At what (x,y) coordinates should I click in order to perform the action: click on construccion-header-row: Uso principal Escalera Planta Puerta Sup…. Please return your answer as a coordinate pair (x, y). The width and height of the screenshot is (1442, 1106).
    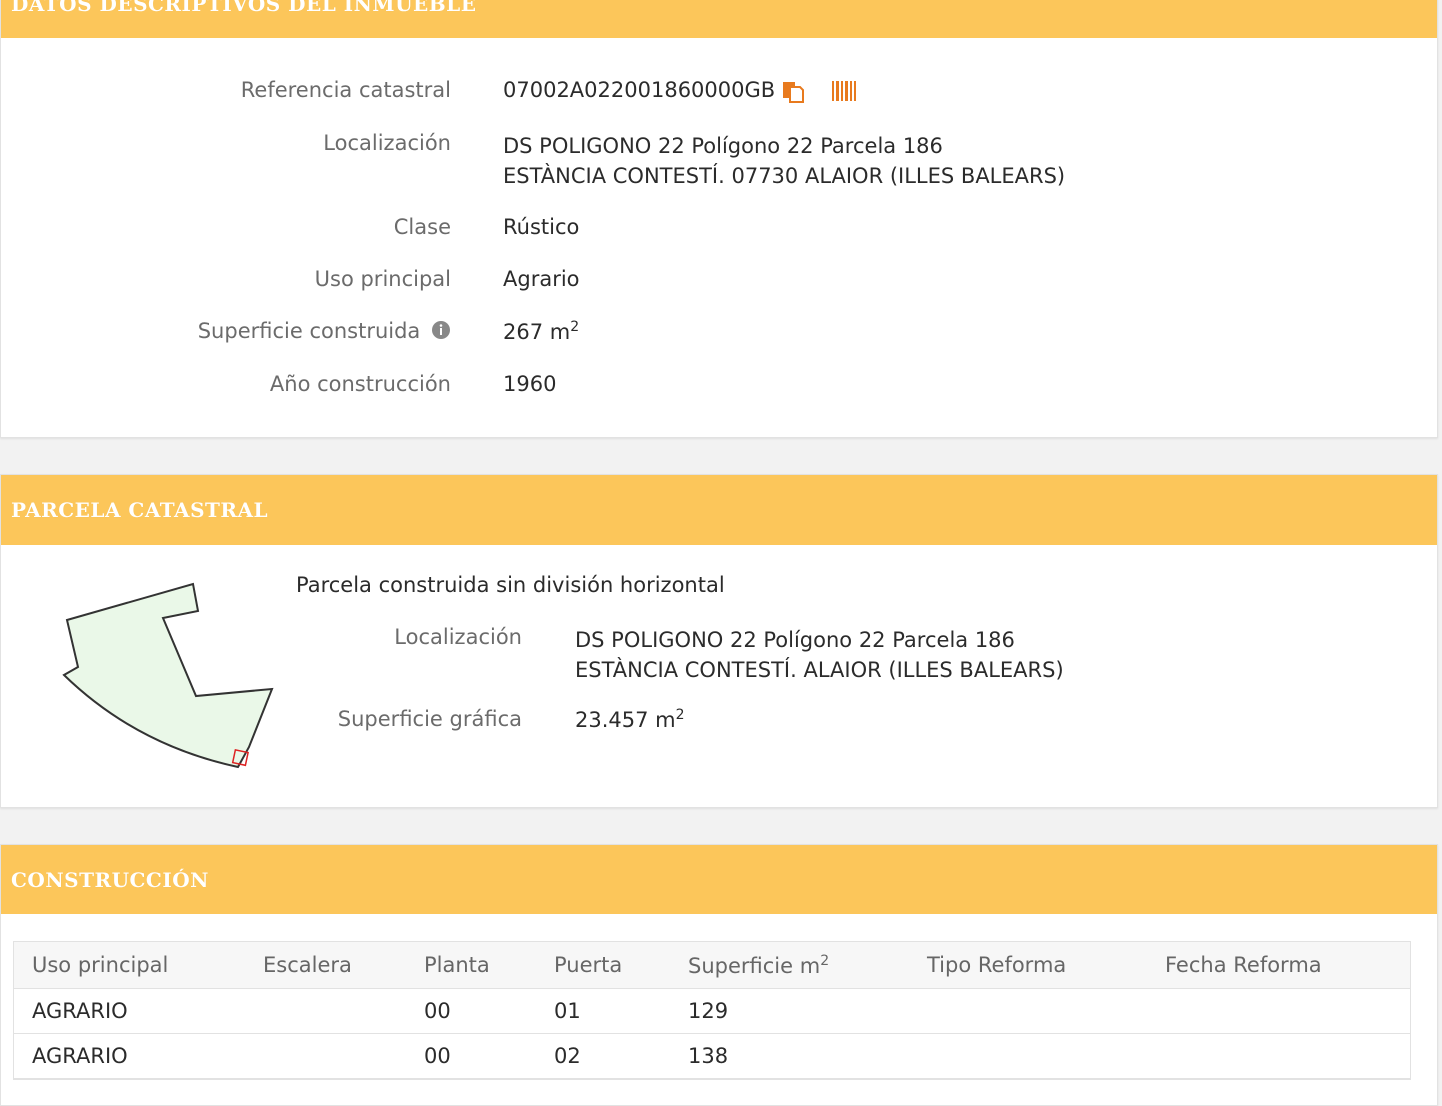
    Looking at the image, I should click on (712, 965).